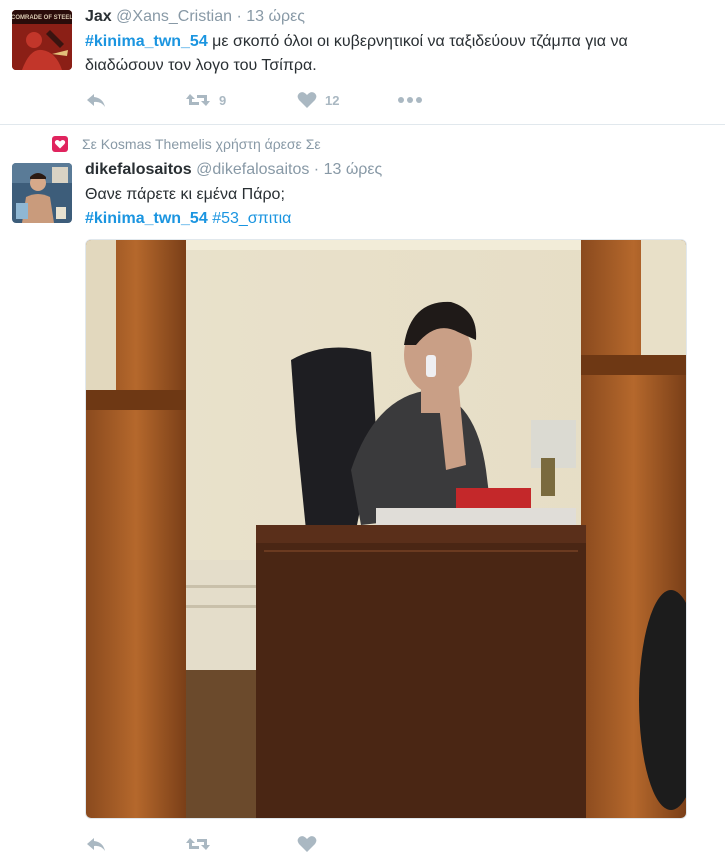 The image size is (725, 856). Describe the element at coordinates (138, 169) in the screenshot. I see `author-name: dikefalosaitos` at that location.